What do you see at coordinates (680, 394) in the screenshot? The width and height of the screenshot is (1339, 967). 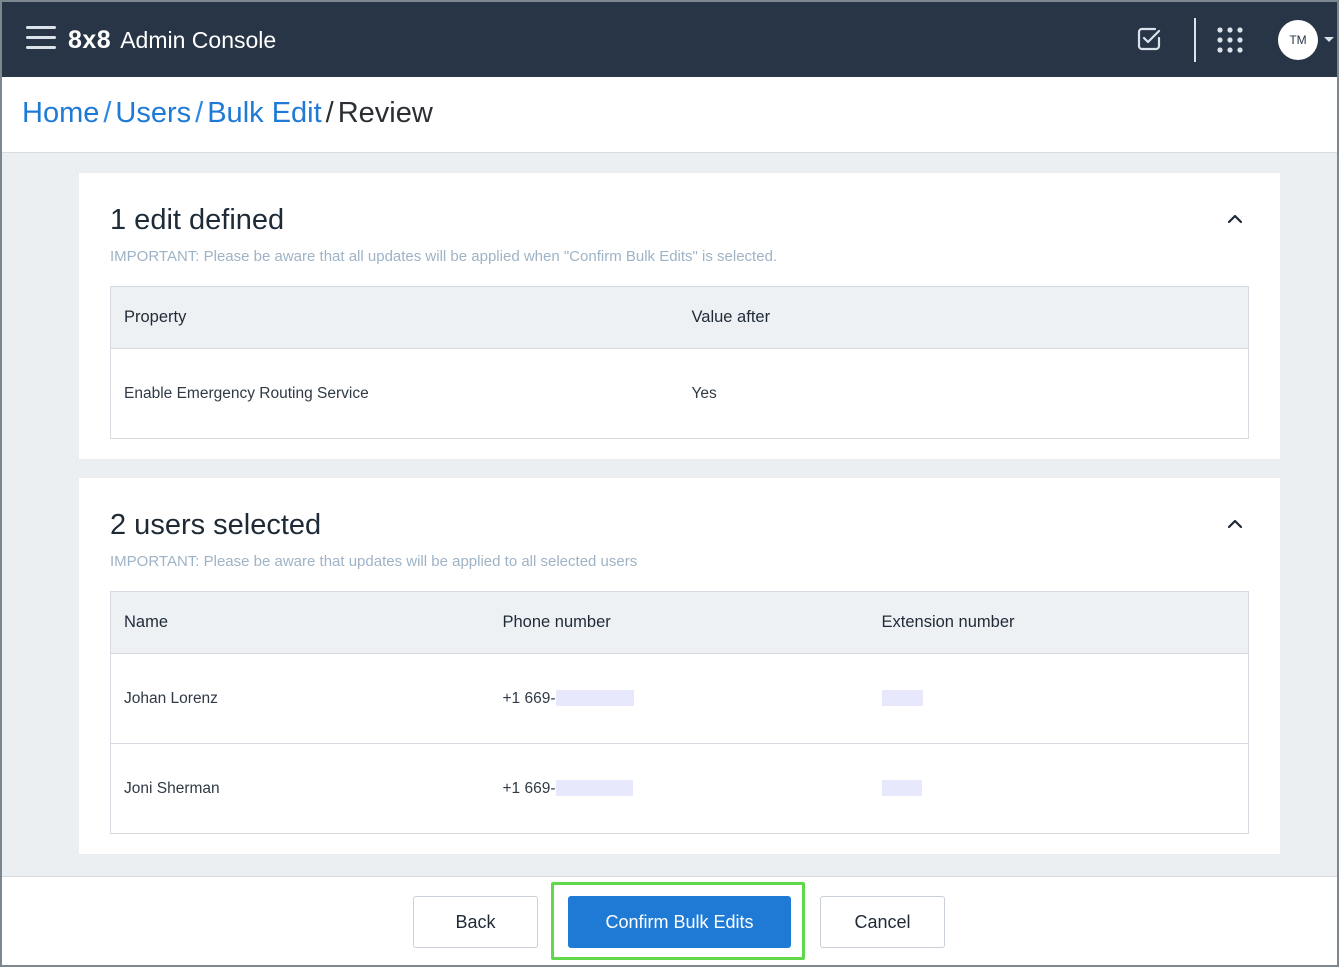 I see `table-row: Enable Emergency Routing Service Yes` at bounding box center [680, 394].